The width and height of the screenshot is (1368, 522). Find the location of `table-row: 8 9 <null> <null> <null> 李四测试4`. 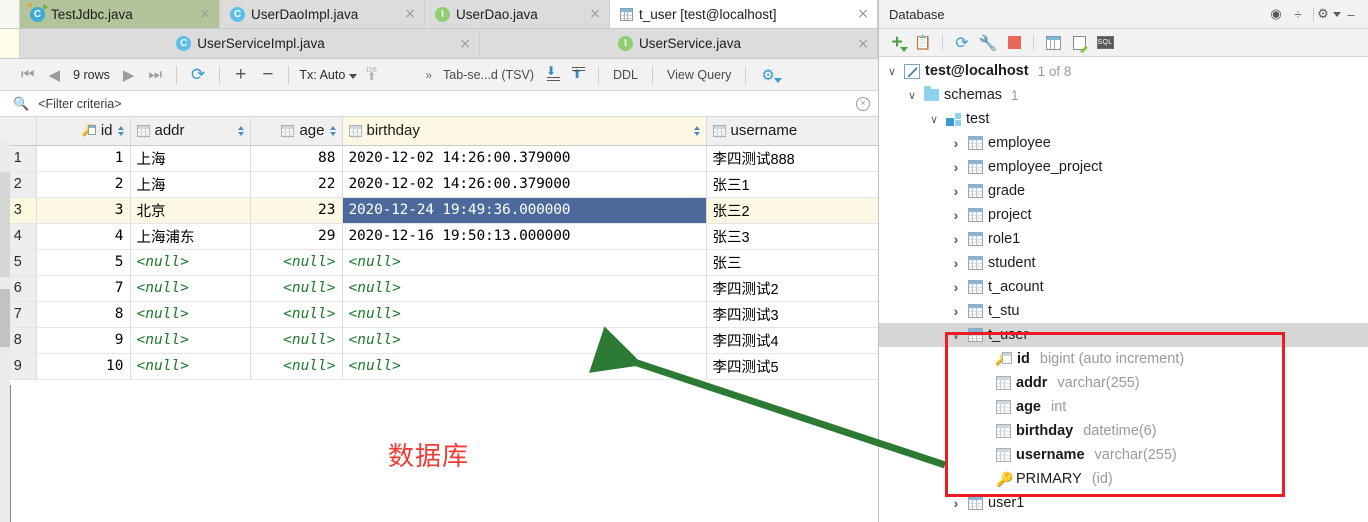

table-row: 8 9 <null> <null> <null> 李四测试4 is located at coordinates (439, 340).